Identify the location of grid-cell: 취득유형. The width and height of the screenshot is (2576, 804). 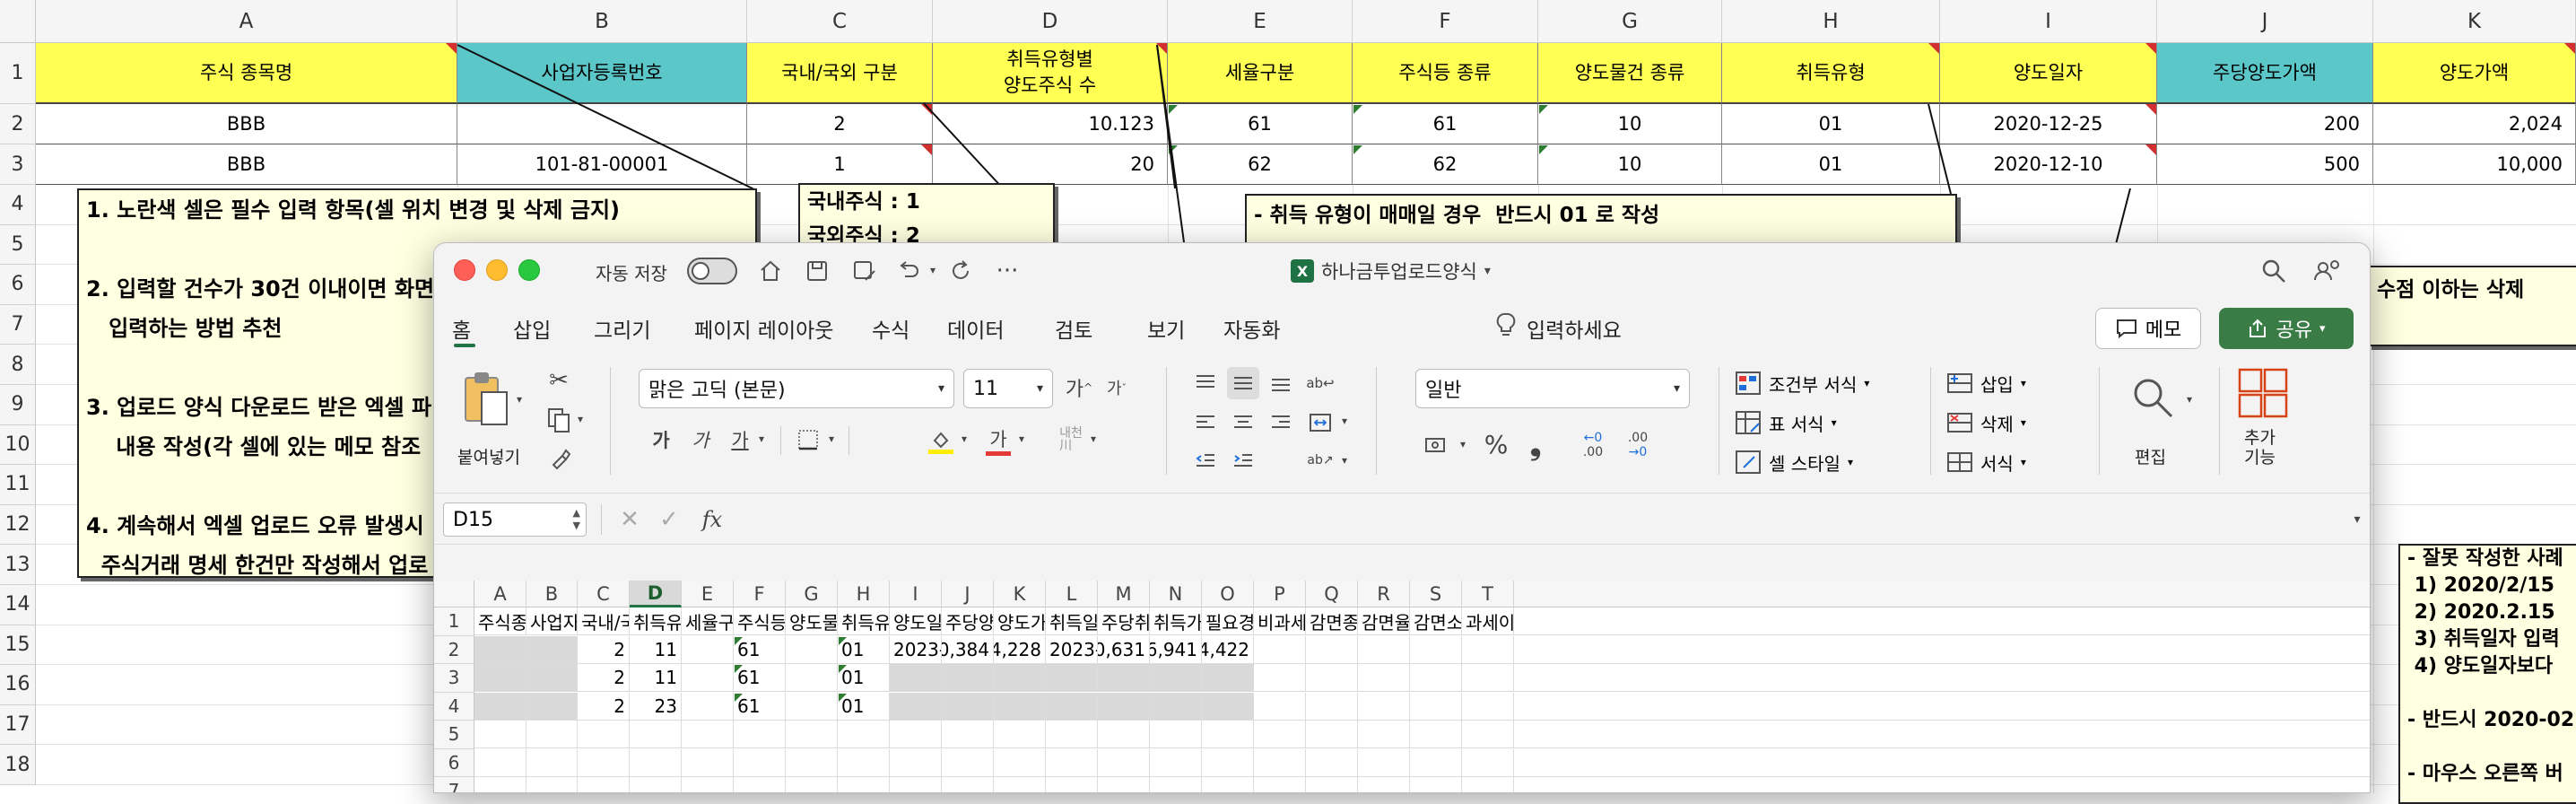
(864, 621).